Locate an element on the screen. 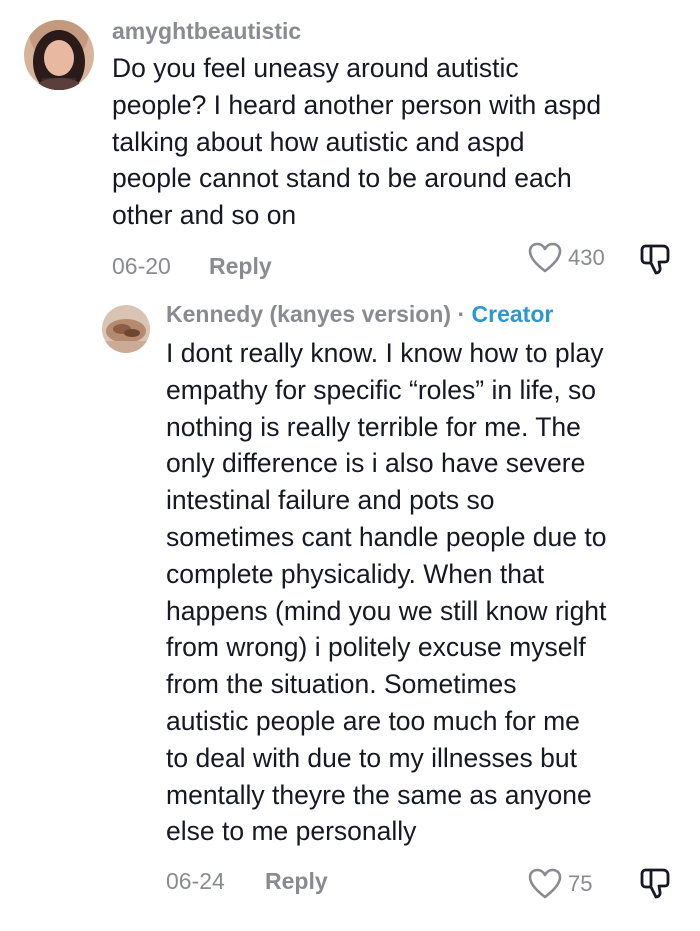 The width and height of the screenshot is (700, 931). like-count: 430 is located at coordinates (586, 257).